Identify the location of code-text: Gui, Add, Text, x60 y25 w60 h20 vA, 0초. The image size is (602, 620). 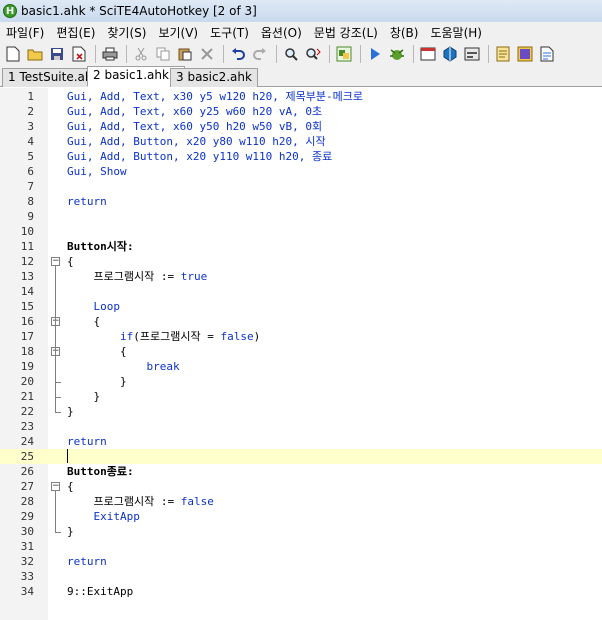
(195, 111).